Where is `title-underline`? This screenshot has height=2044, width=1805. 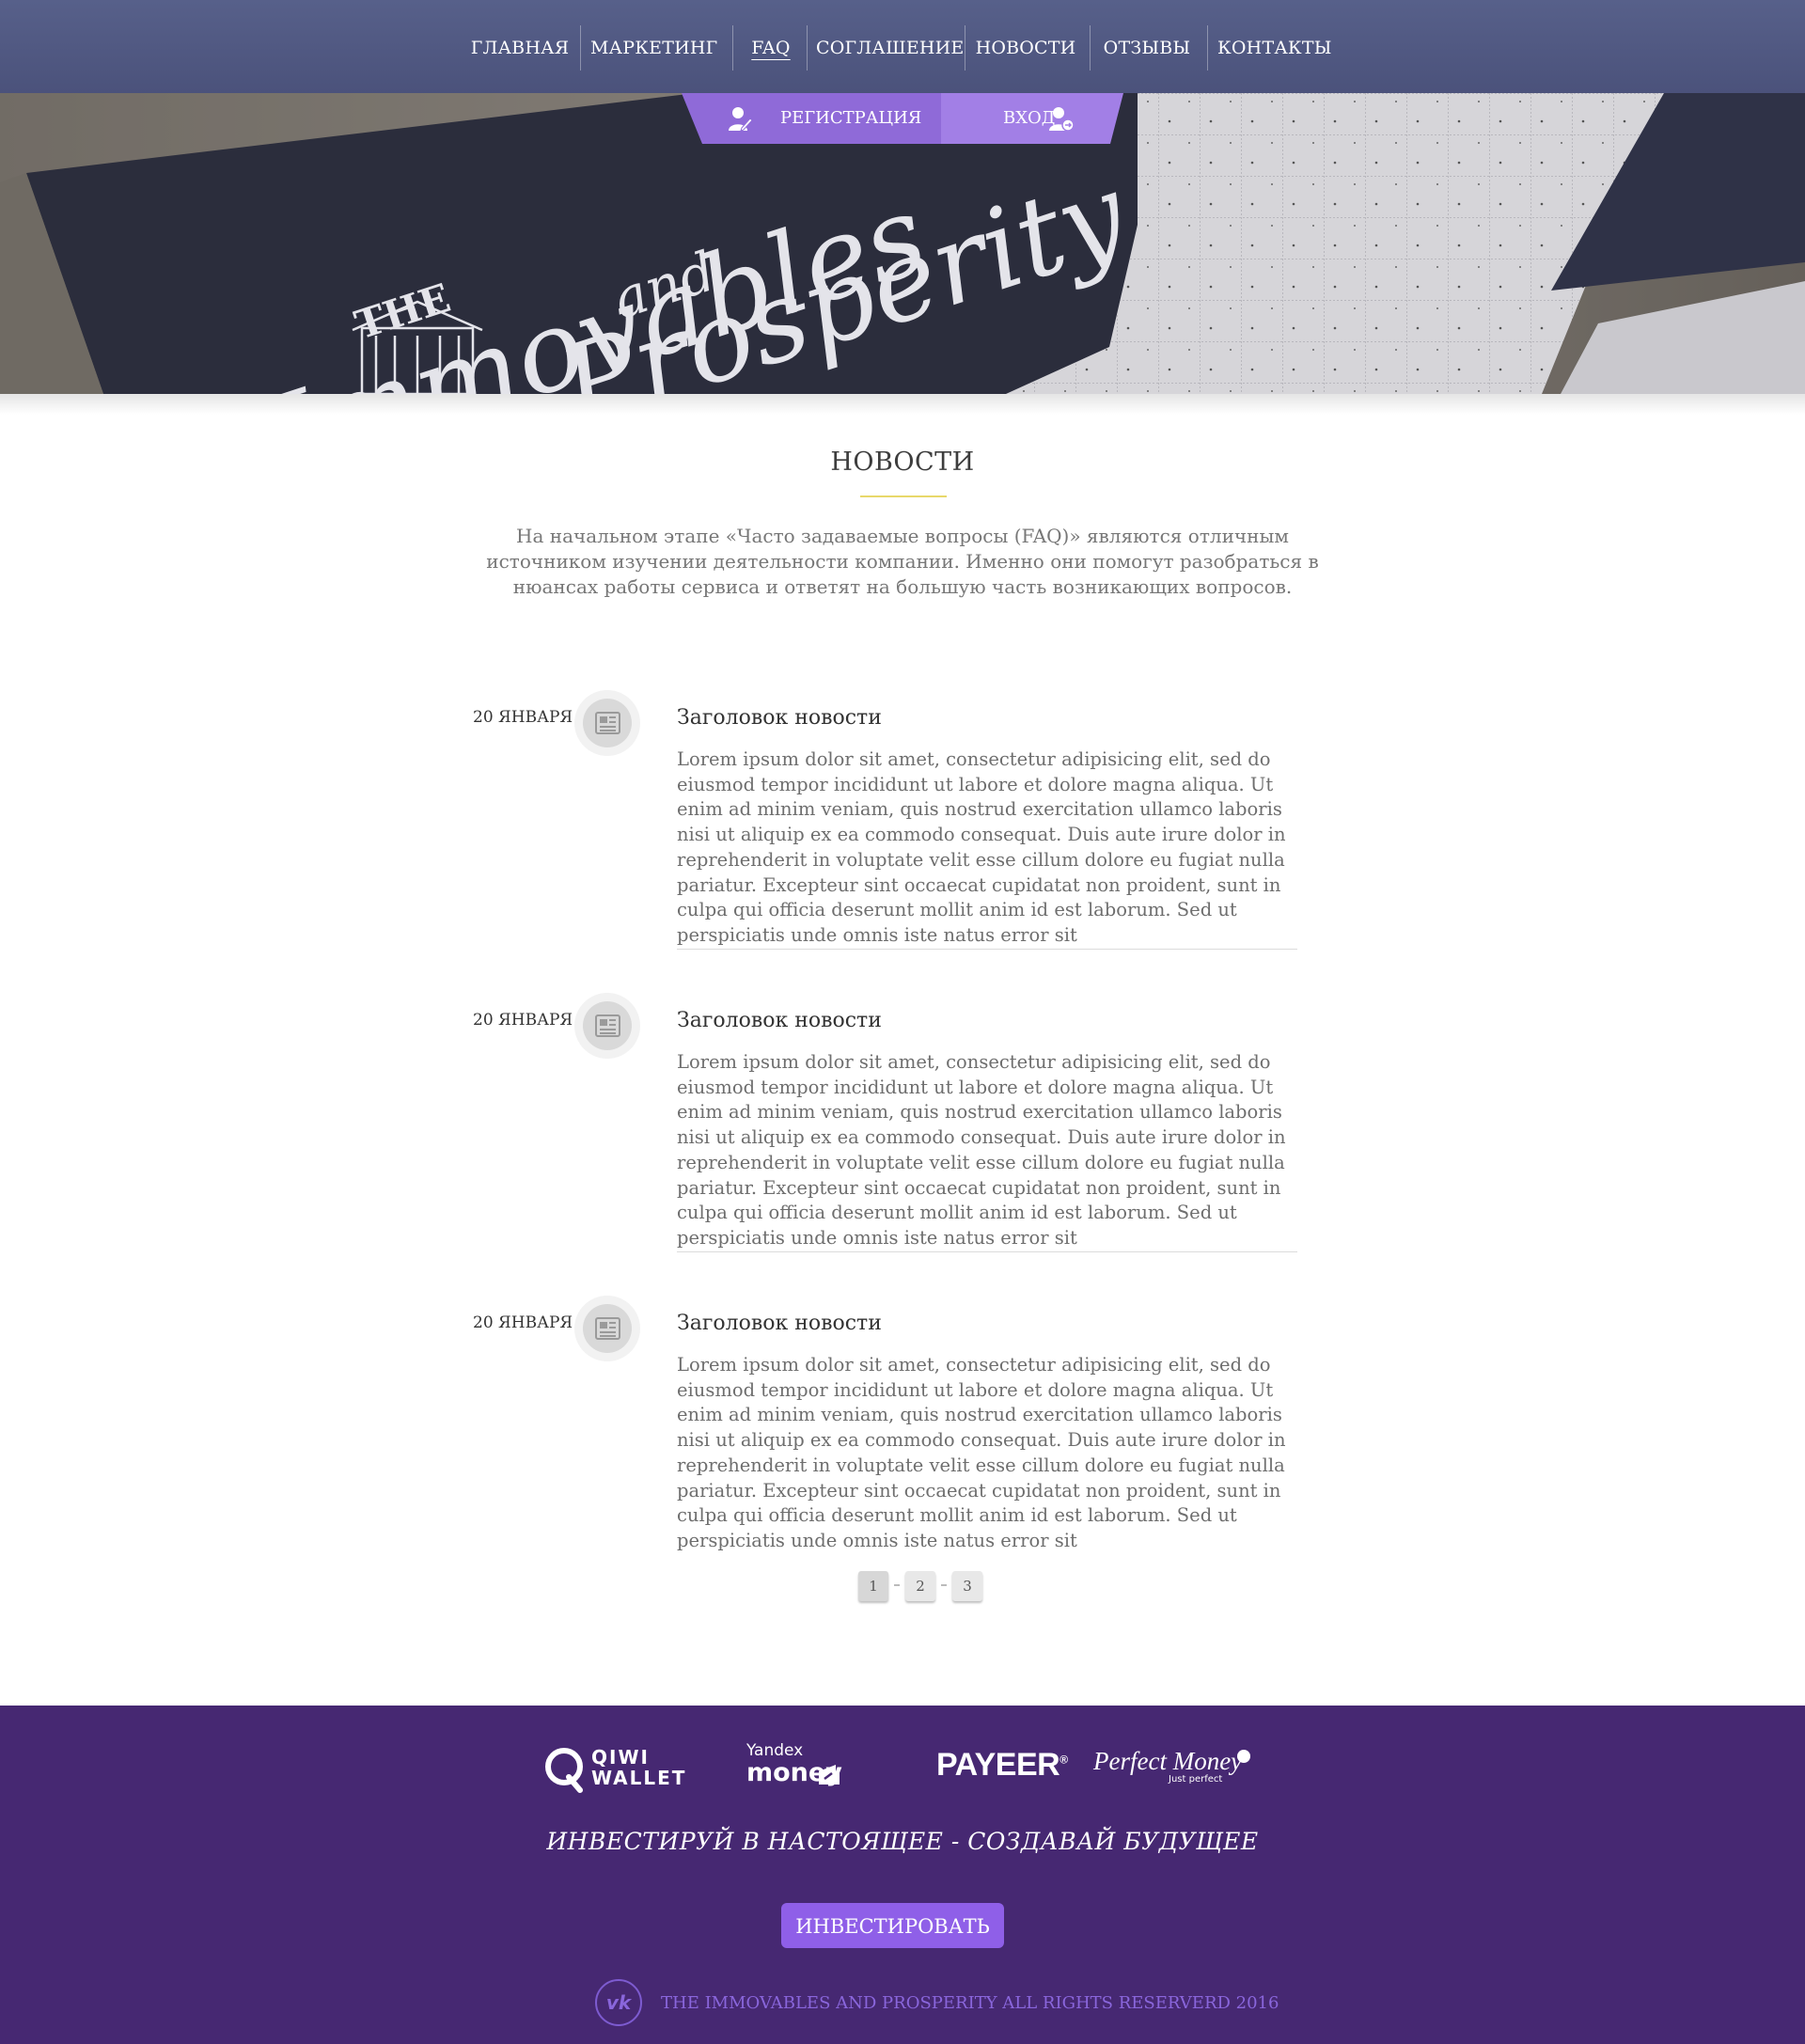
title-underline is located at coordinates (903, 496).